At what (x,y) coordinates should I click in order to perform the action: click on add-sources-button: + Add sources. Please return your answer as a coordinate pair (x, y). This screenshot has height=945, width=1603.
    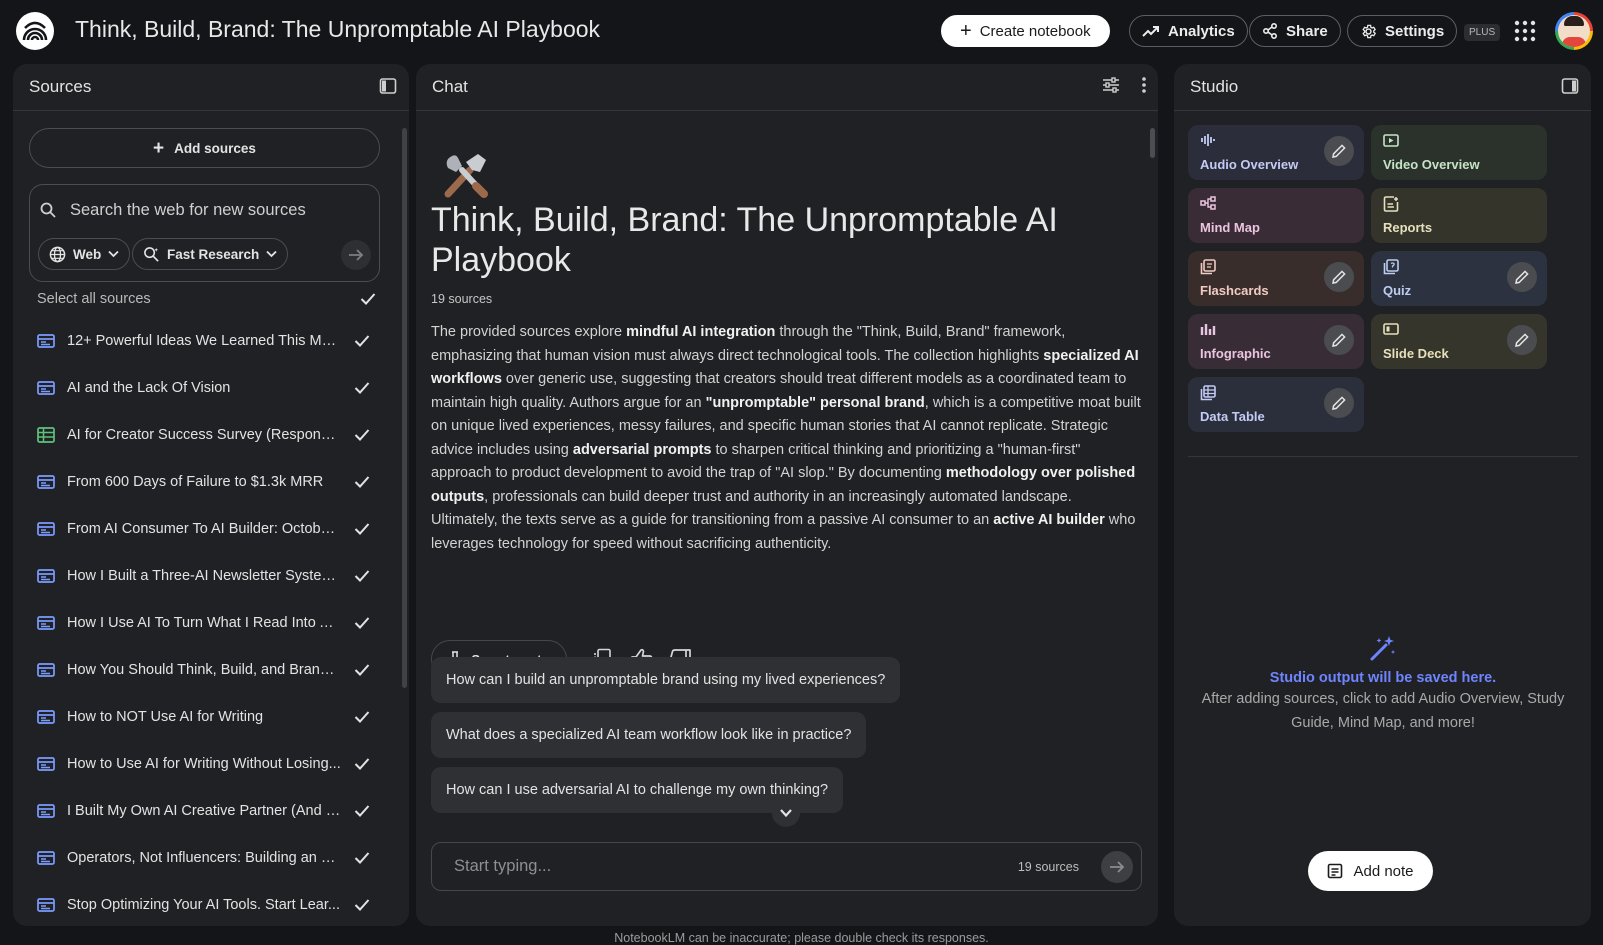
    Looking at the image, I should click on (204, 148).